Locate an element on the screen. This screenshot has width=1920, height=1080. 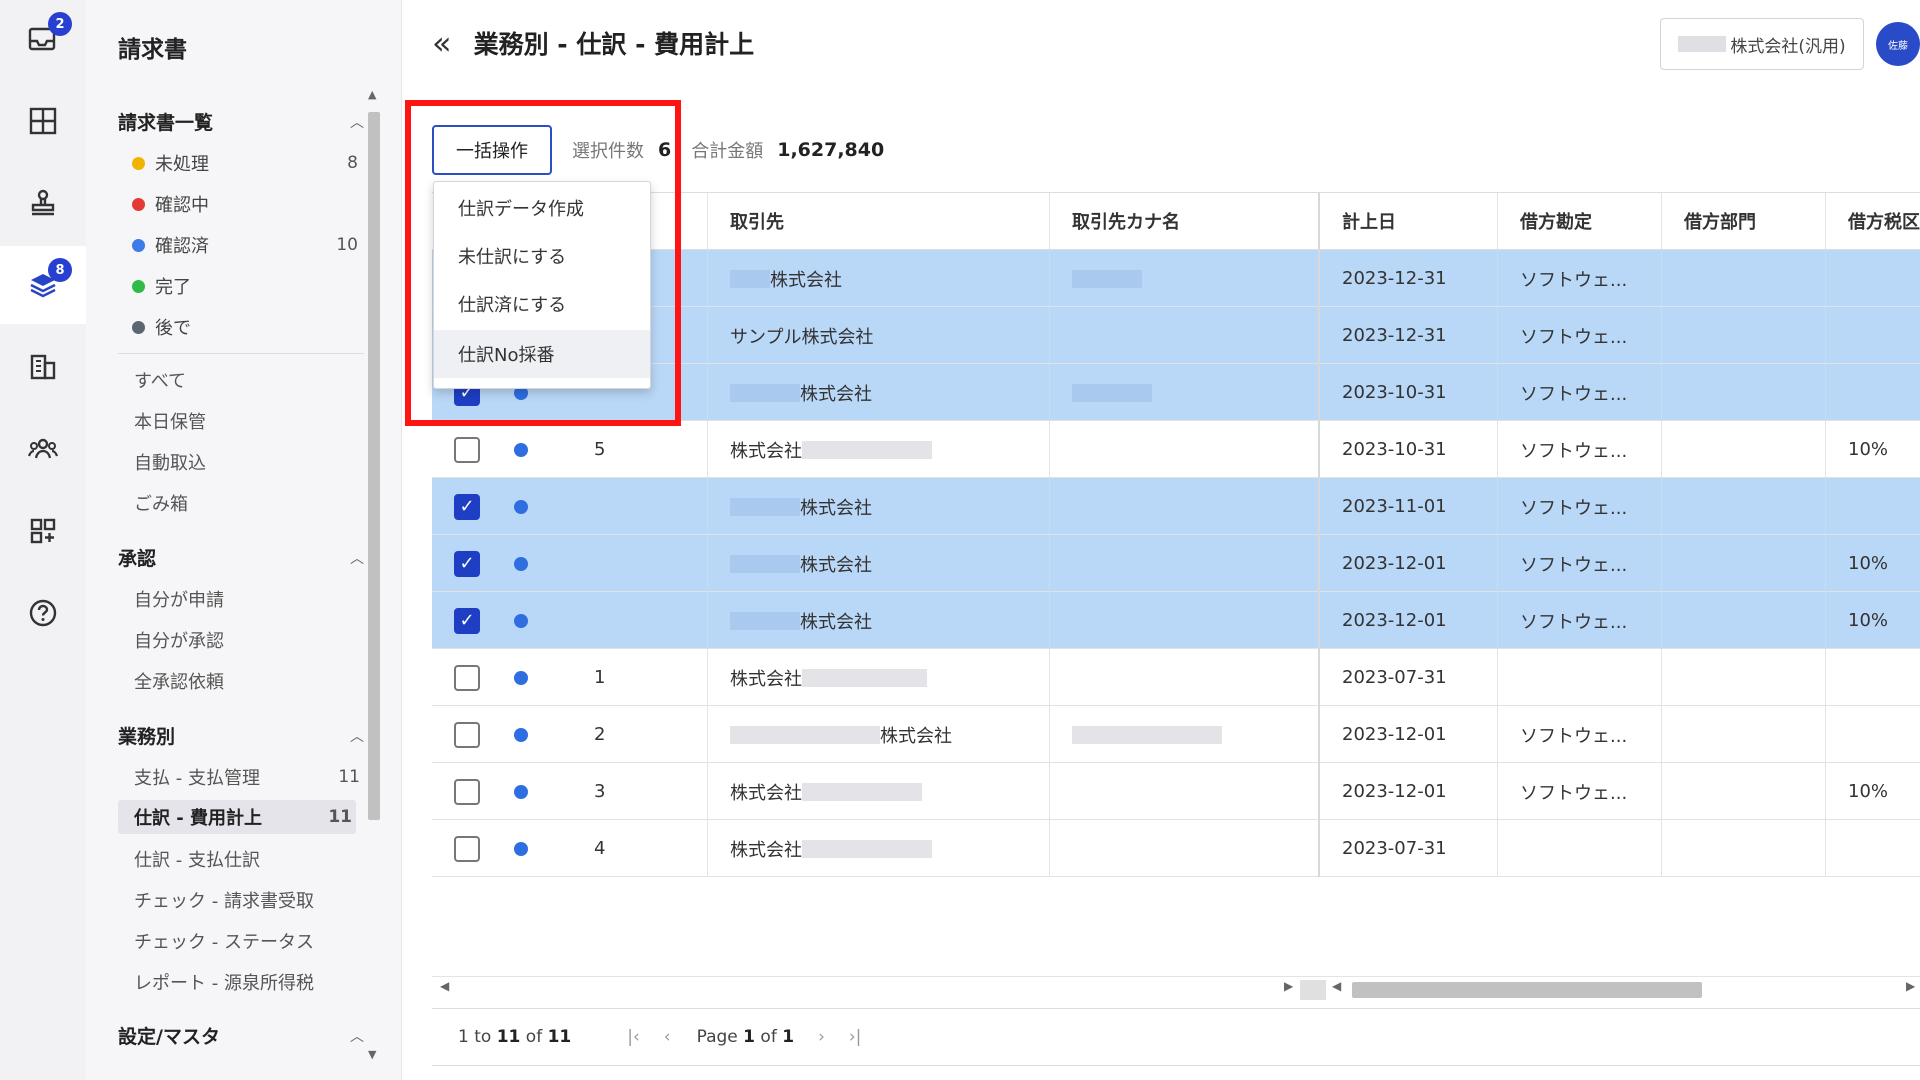
section-business: 業務別 ︿ is located at coordinates (241, 735).